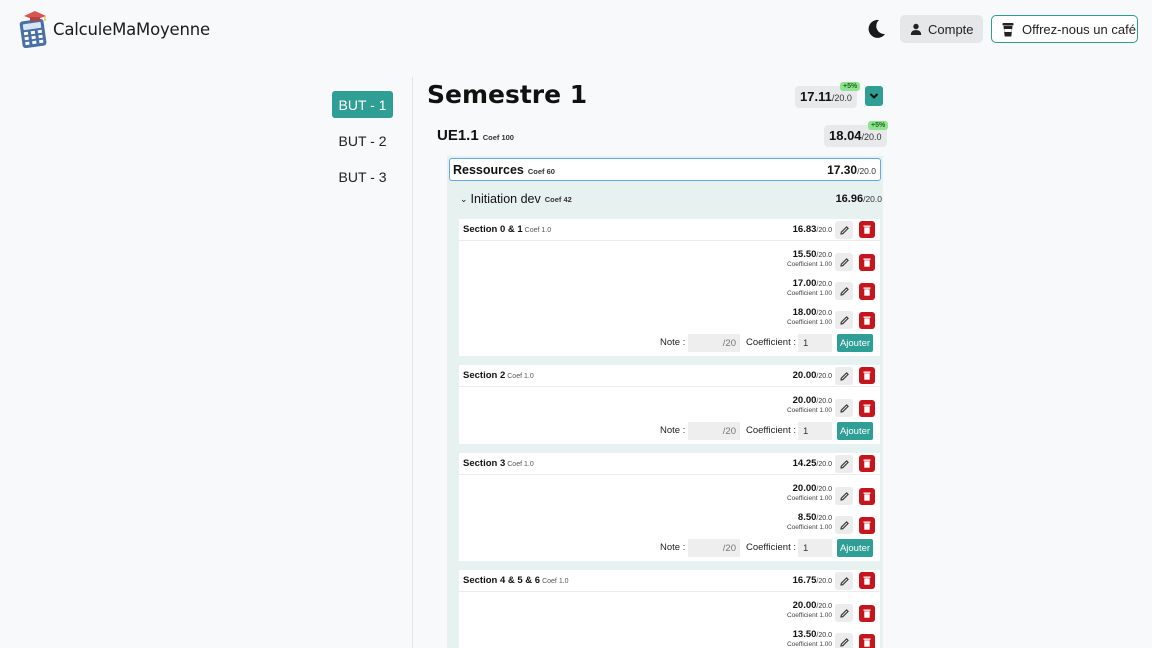  I want to click on resources-header: Ressources Coef 60 17.30/20.0, so click(665, 169).